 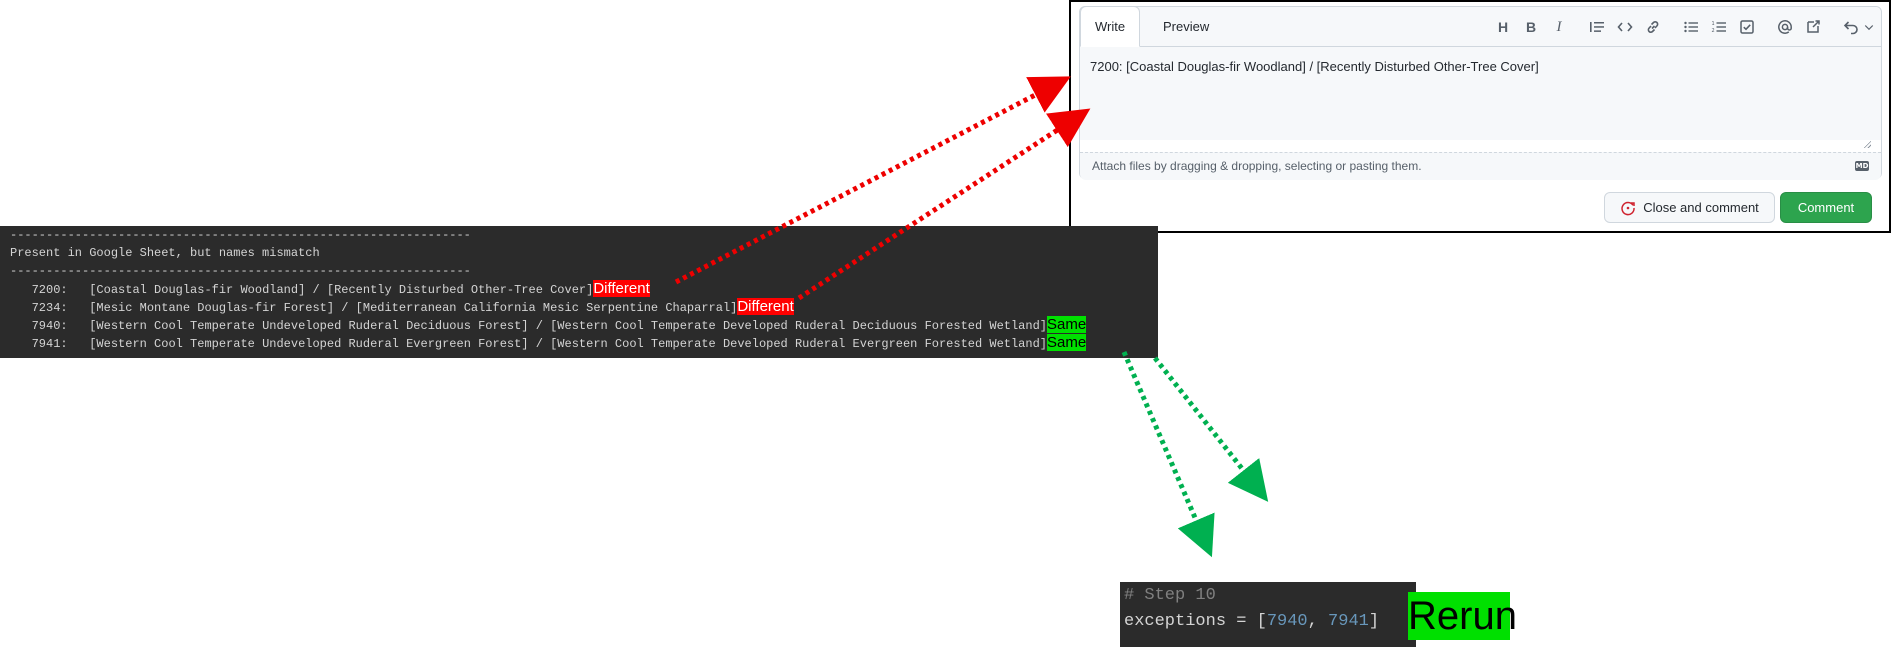 I want to click on quote-icon, so click(x=1597, y=27).